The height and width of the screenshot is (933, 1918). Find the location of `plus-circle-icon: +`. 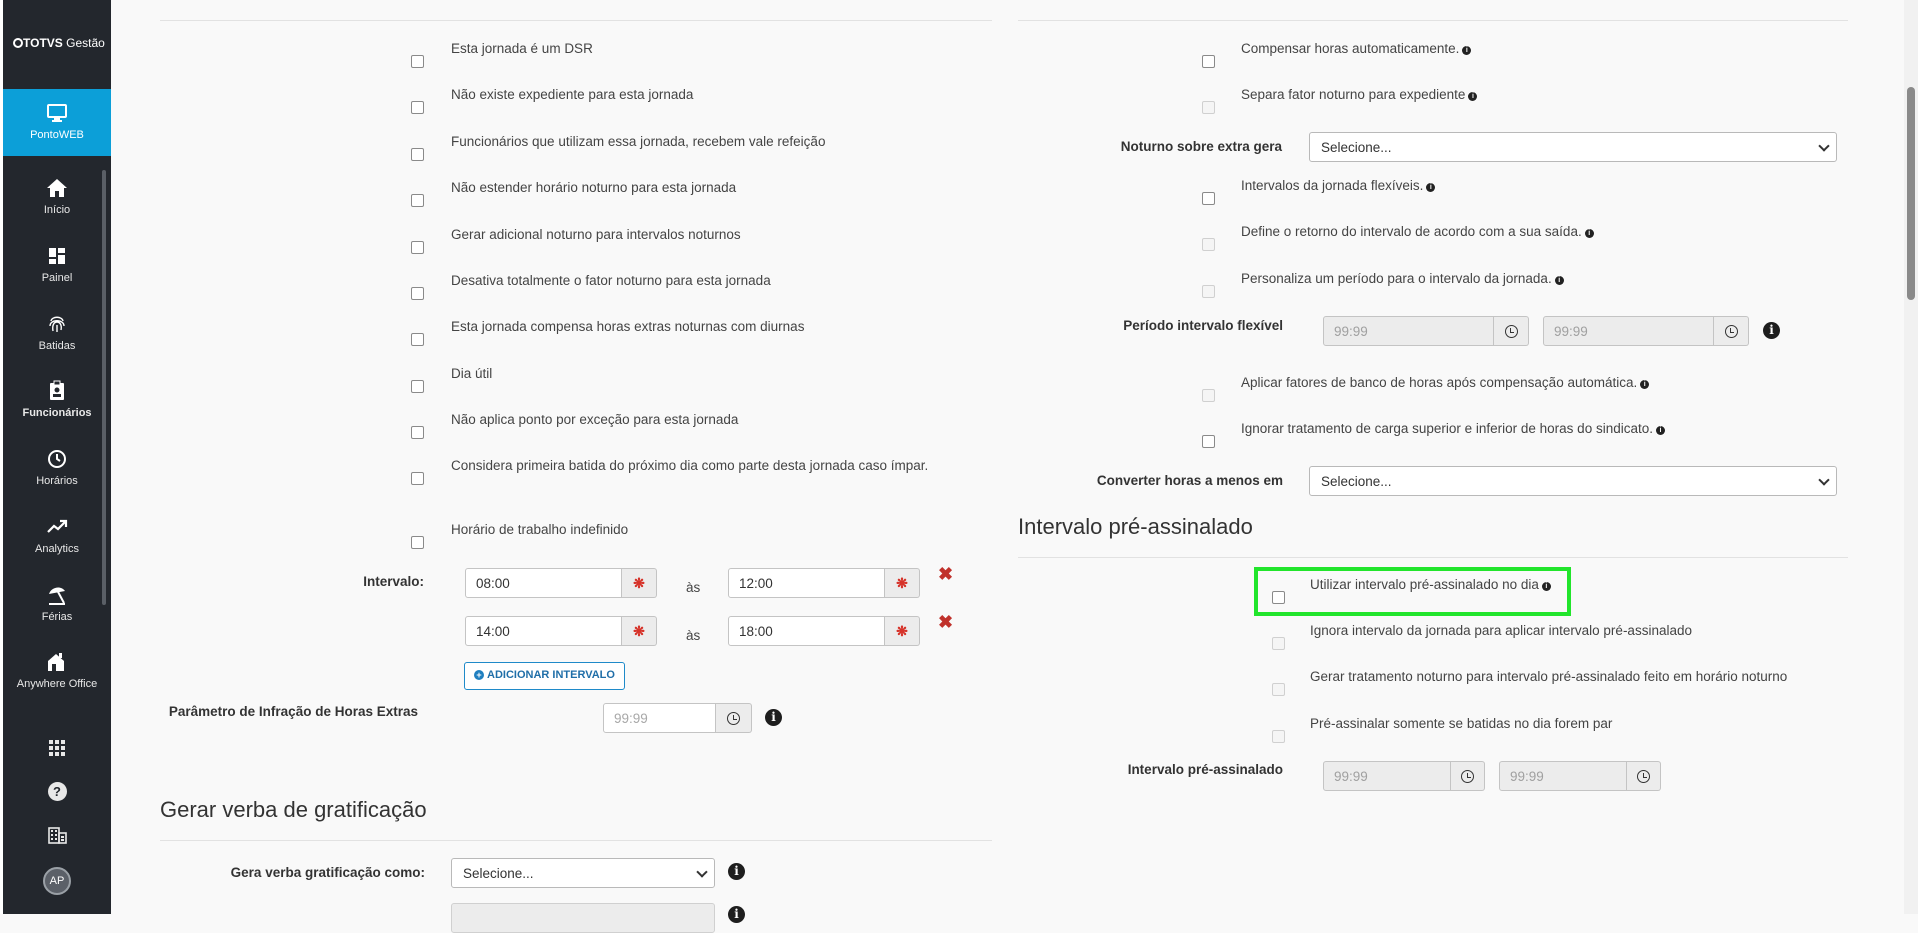

plus-circle-icon: + is located at coordinates (479, 675).